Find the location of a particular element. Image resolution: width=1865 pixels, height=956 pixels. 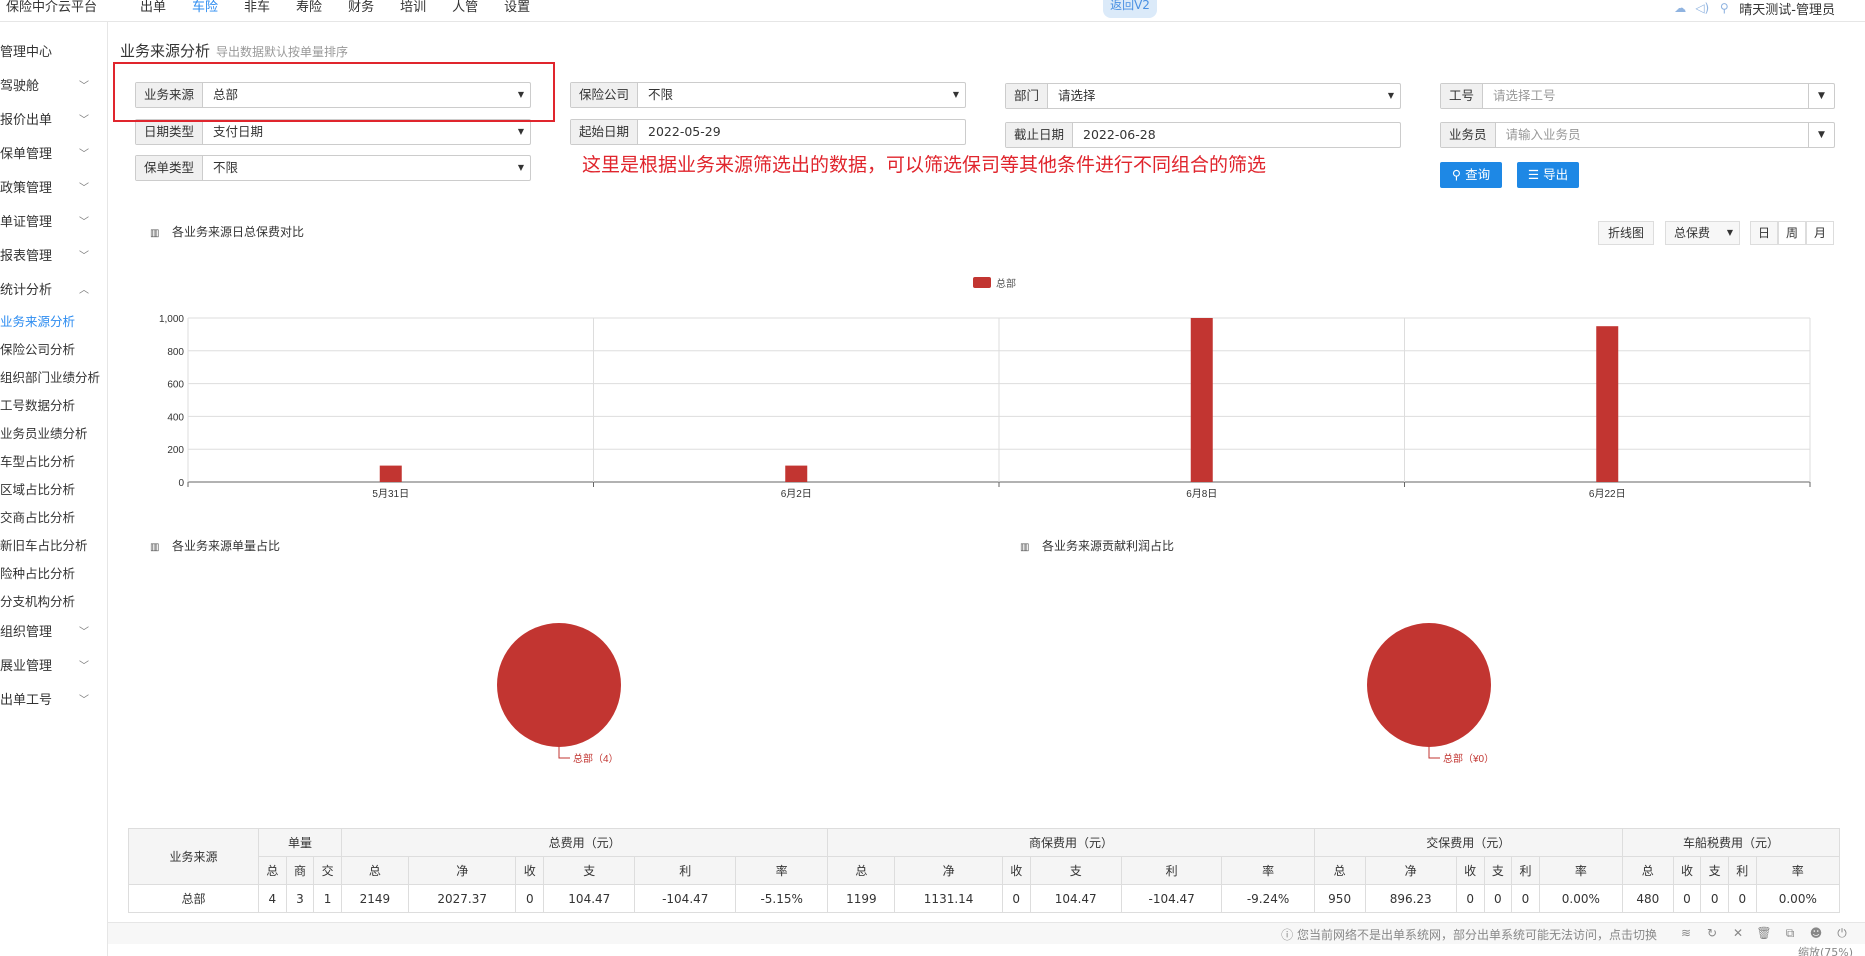

top-nav-item: 出单 is located at coordinates (153, 8).